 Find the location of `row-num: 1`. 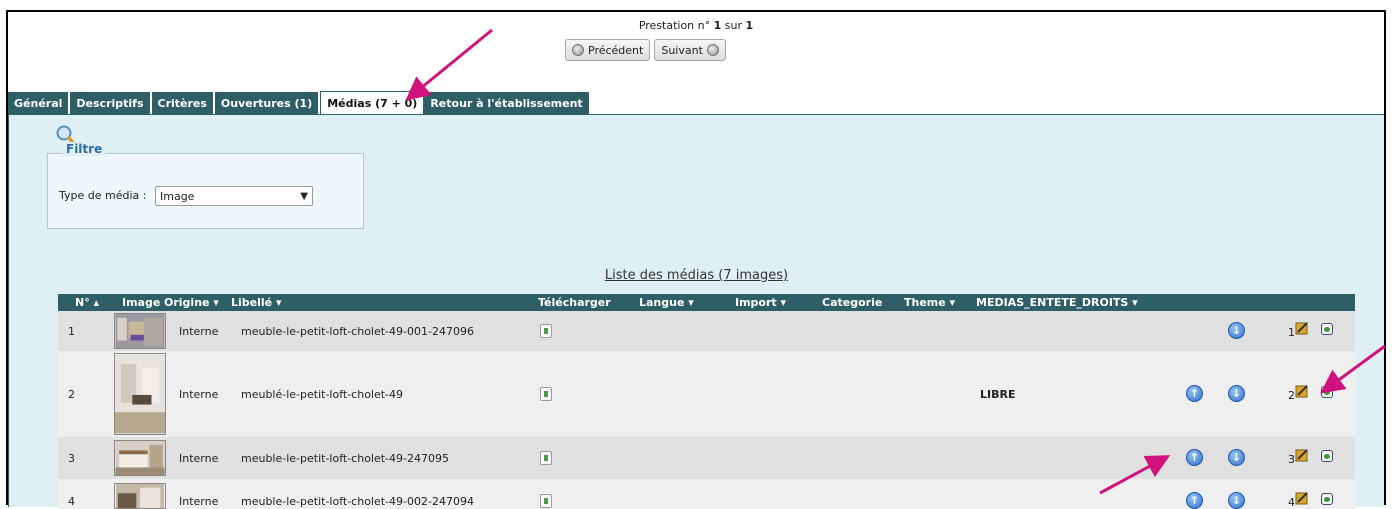

row-num: 1 is located at coordinates (71, 331).